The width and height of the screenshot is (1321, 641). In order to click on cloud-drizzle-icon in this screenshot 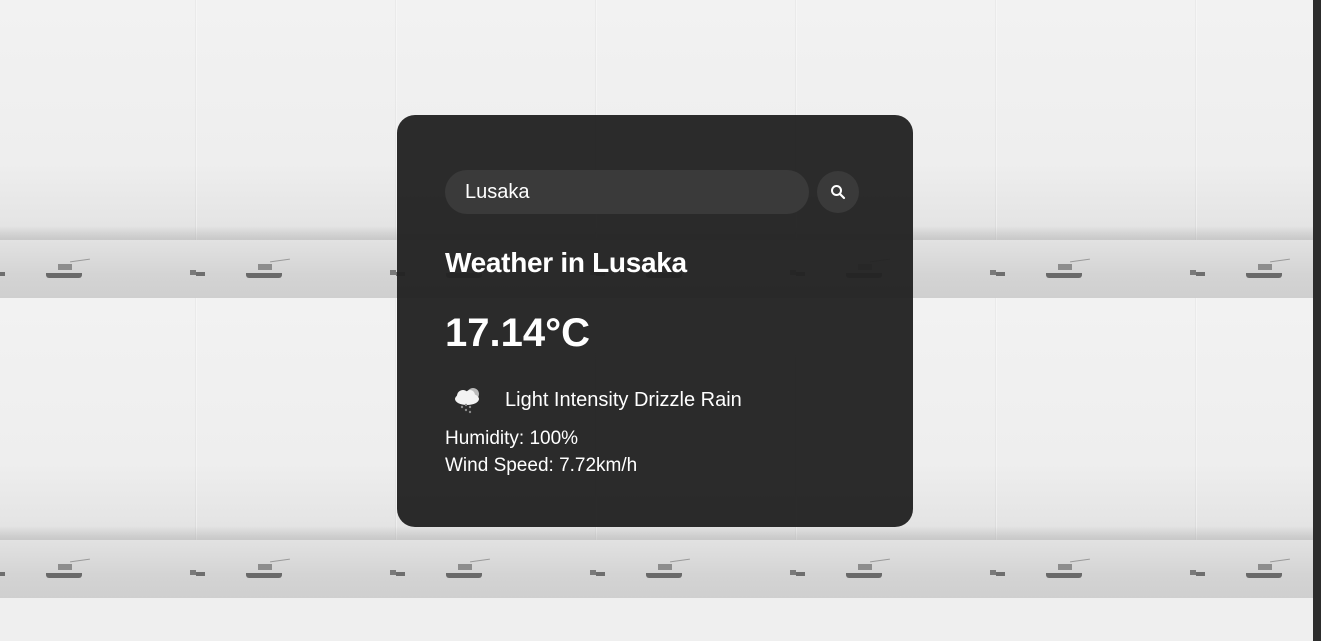, I will do `click(467, 401)`.